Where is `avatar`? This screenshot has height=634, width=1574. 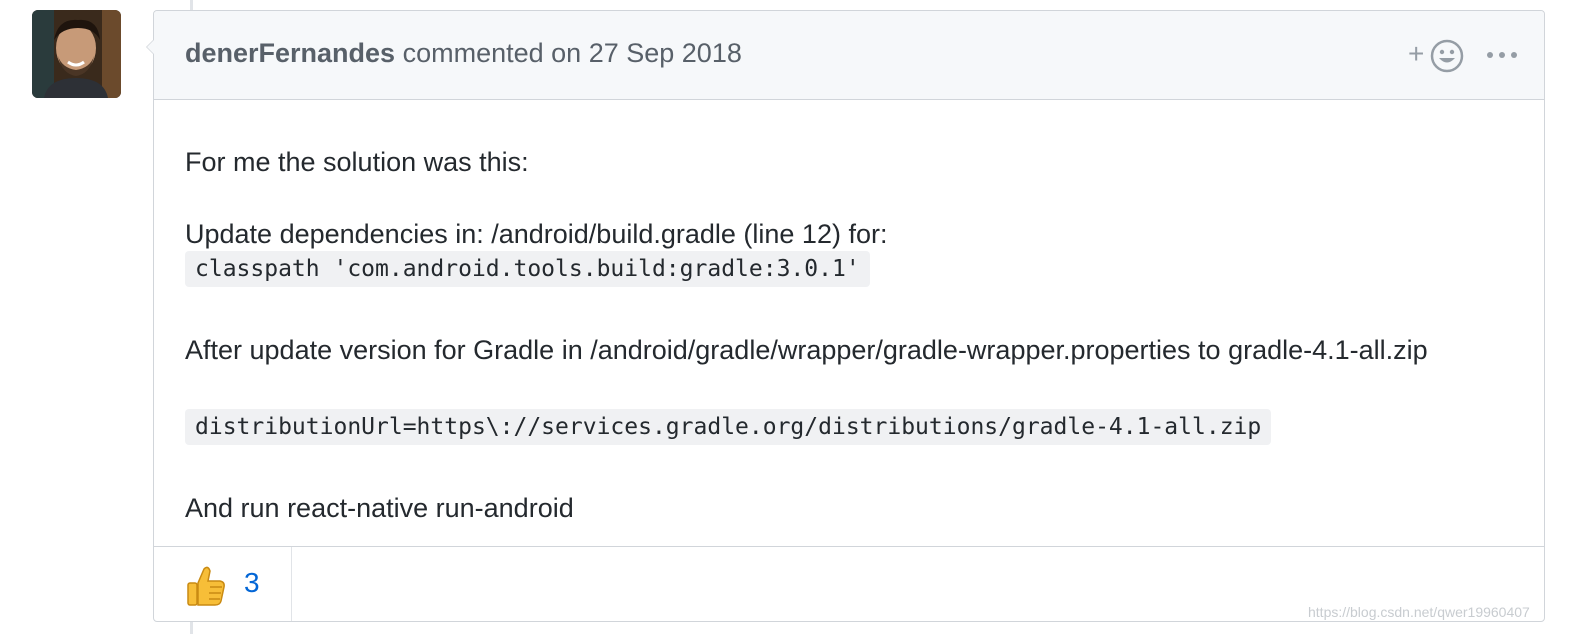
avatar is located at coordinates (76, 54).